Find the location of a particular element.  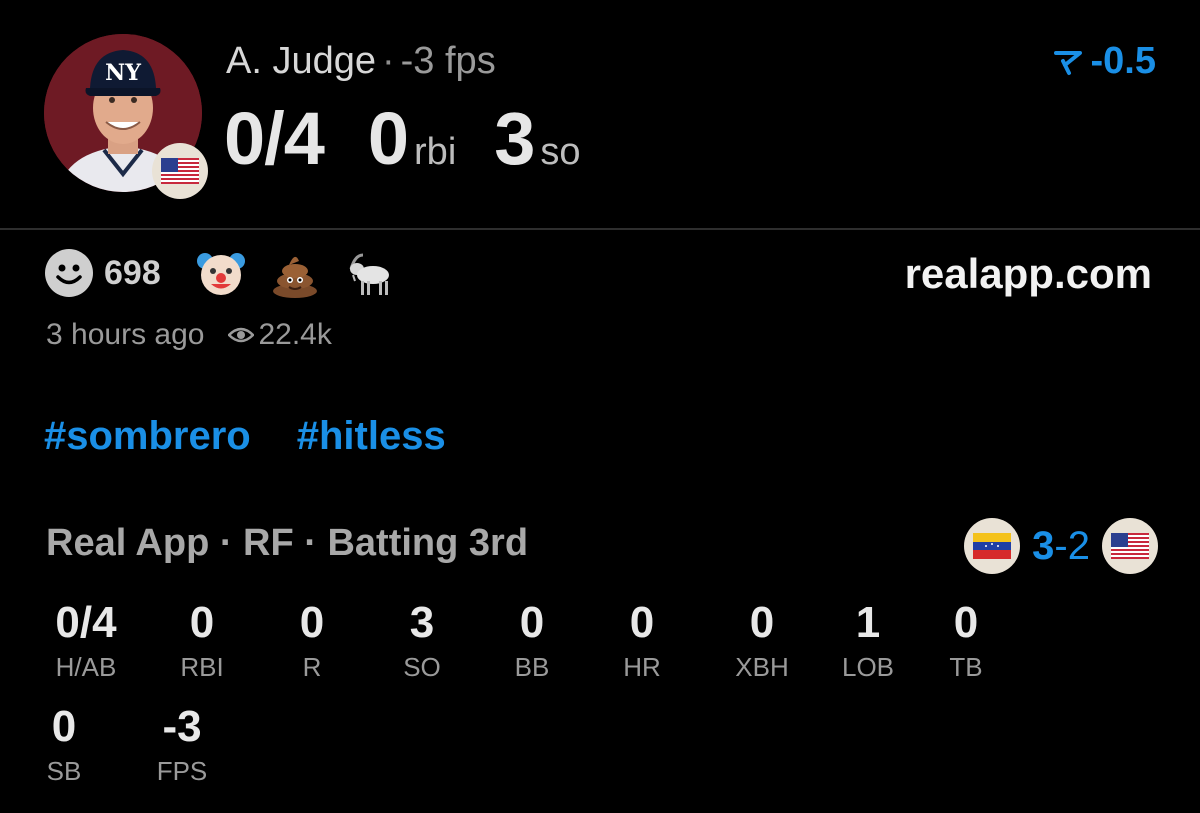

player-name: A. Judge is located at coordinates (301, 61).